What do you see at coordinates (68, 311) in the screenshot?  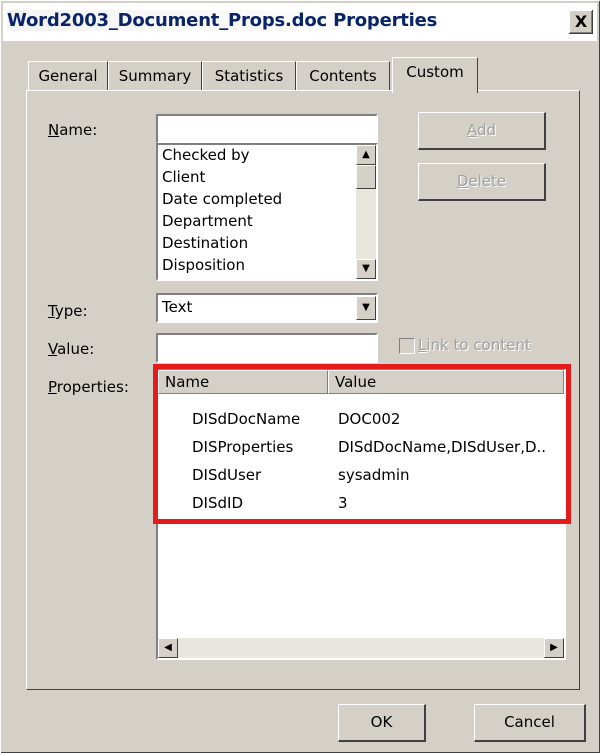 I see `type-label: Type:` at bounding box center [68, 311].